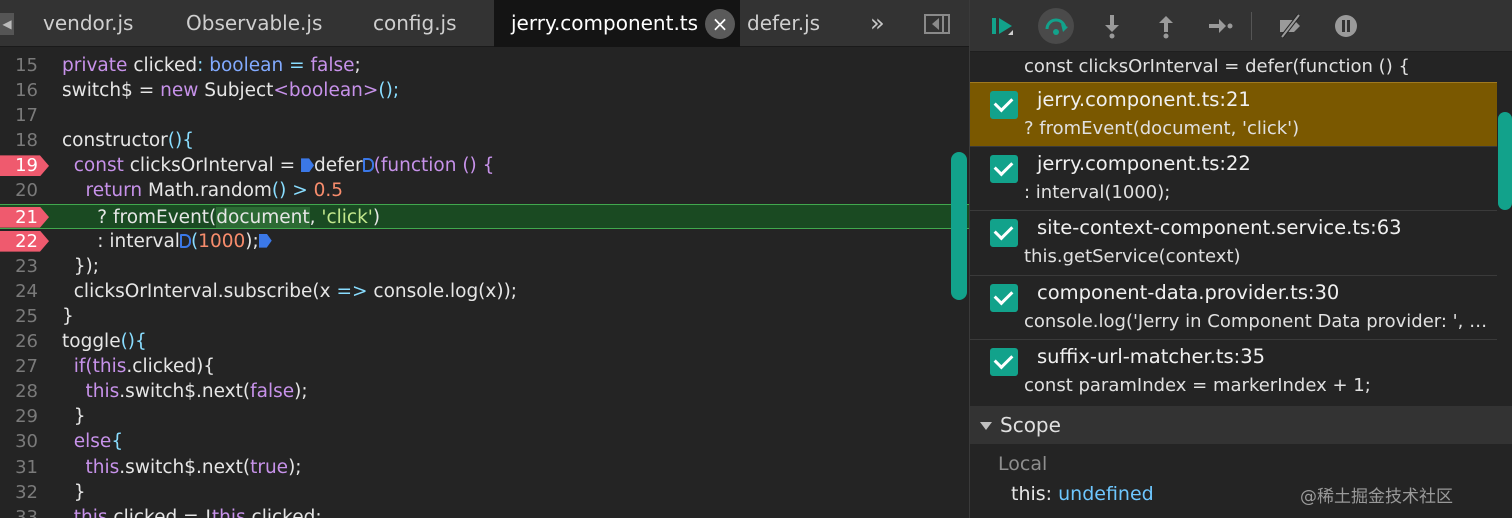 The height and width of the screenshot is (518, 1512). What do you see at coordinates (20, 190) in the screenshot?
I see `line-number: 20` at bounding box center [20, 190].